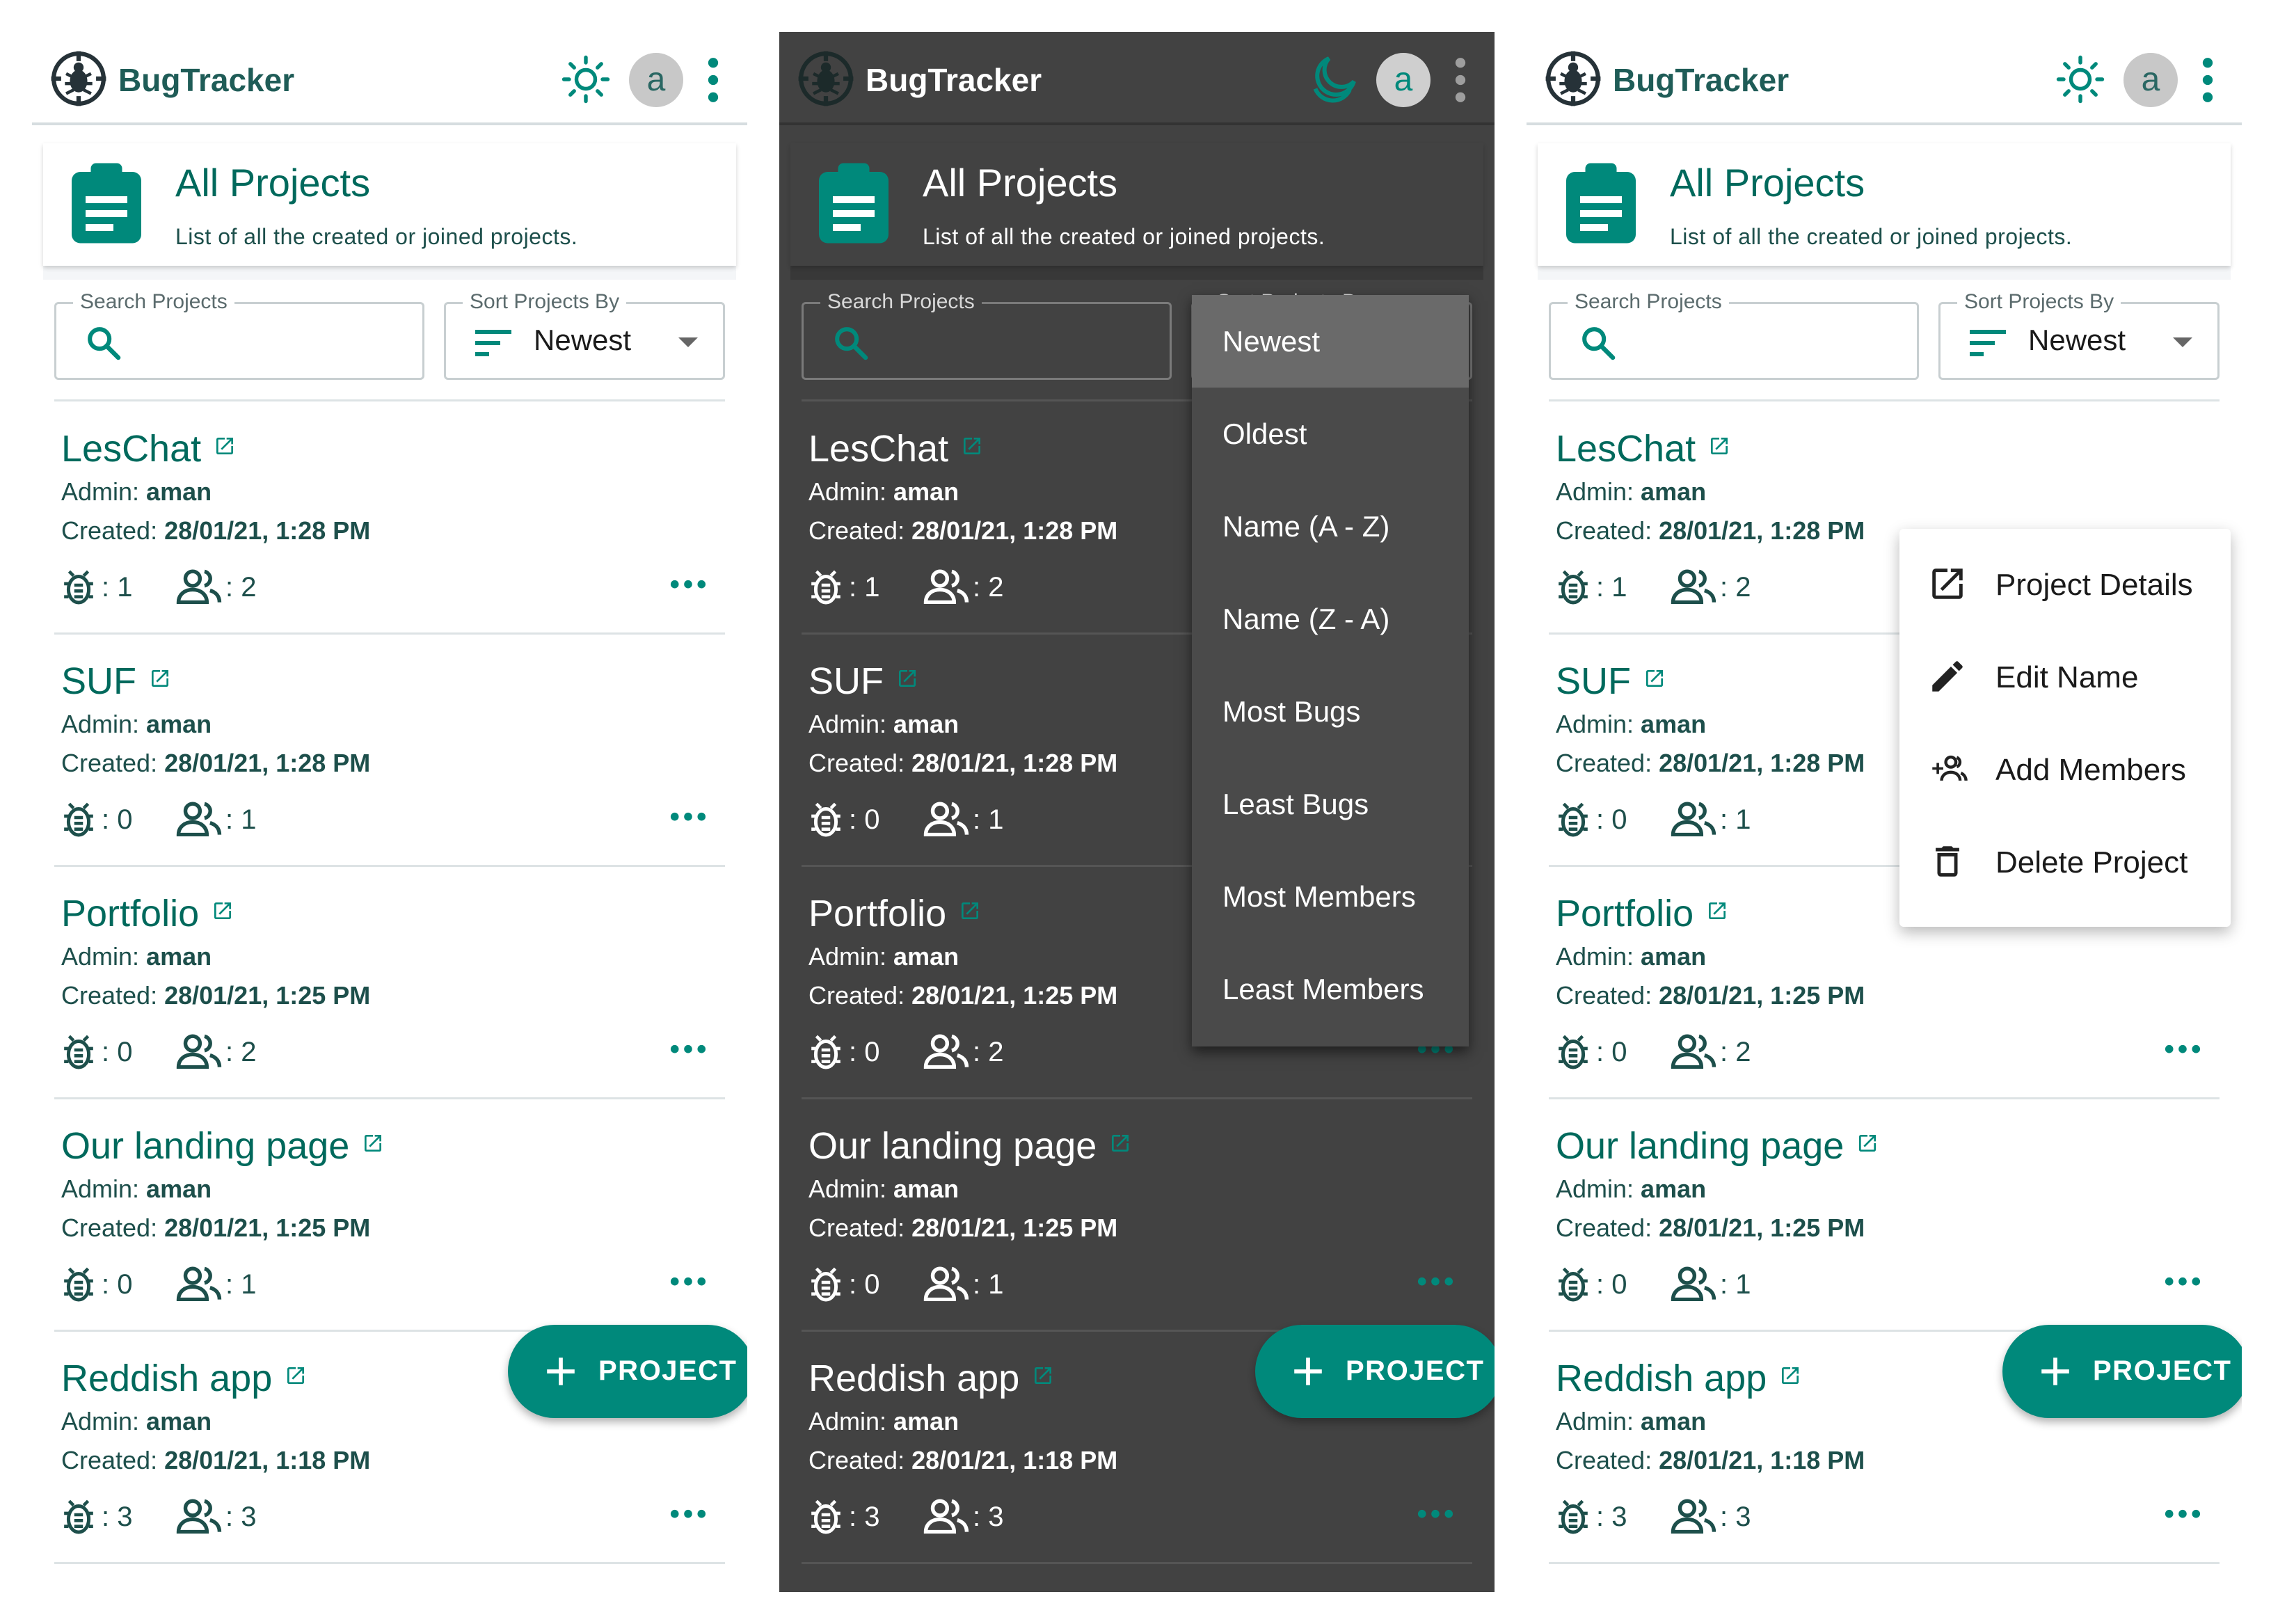 The width and height of the screenshot is (2271, 1624). Describe the element at coordinates (167, 1378) in the screenshot. I see `project-name: Reddish app` at that location.